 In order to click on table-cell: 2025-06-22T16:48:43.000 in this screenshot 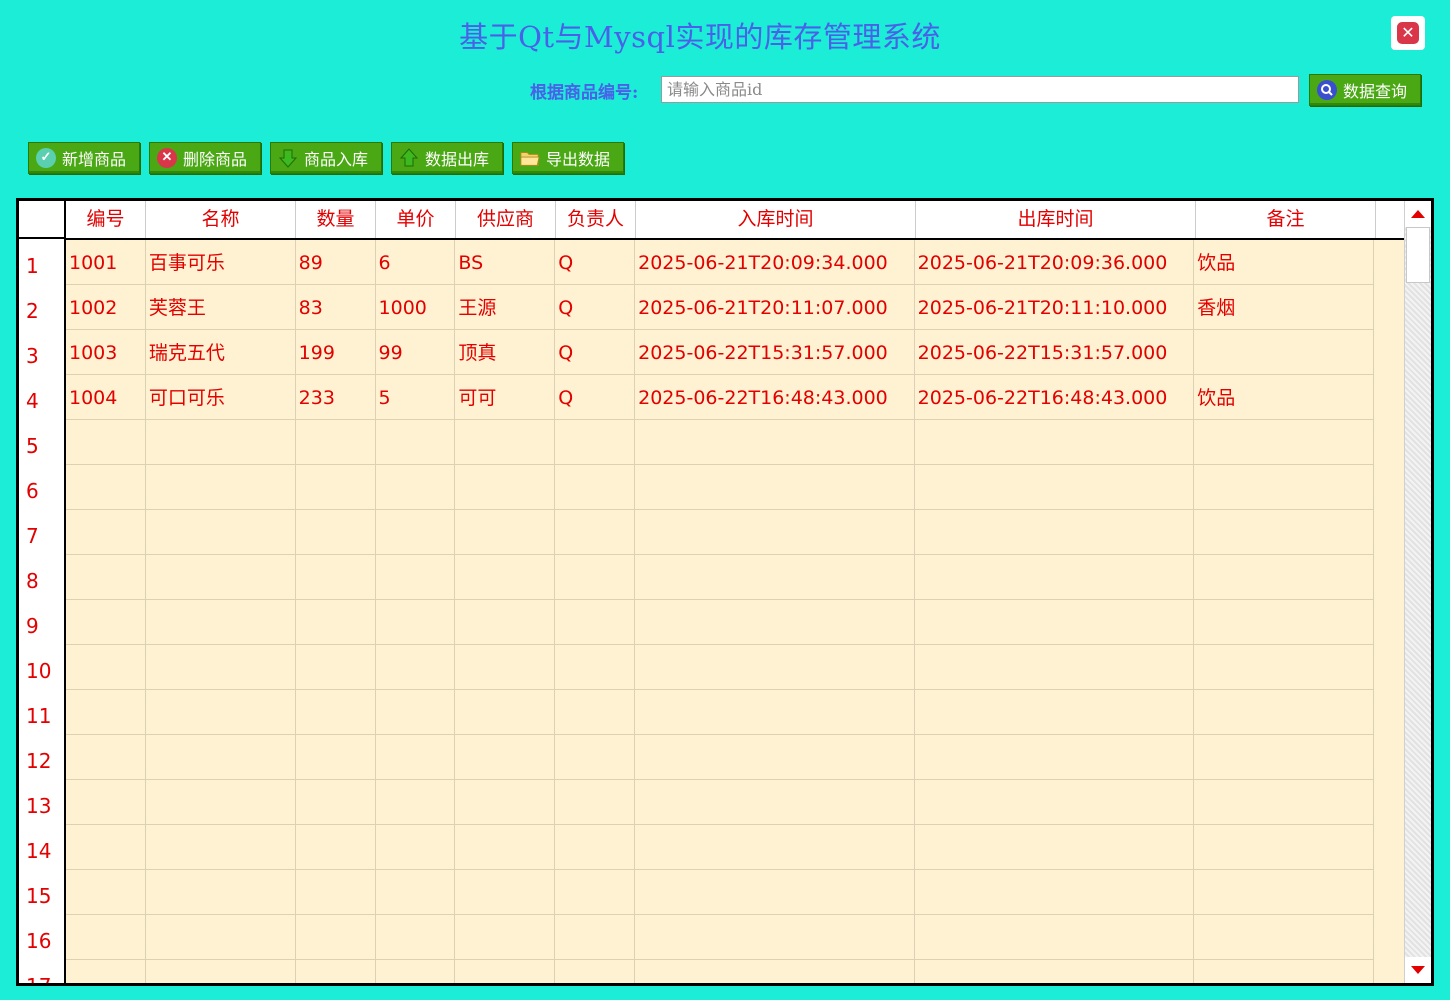, I will do `click(775, 397)`.